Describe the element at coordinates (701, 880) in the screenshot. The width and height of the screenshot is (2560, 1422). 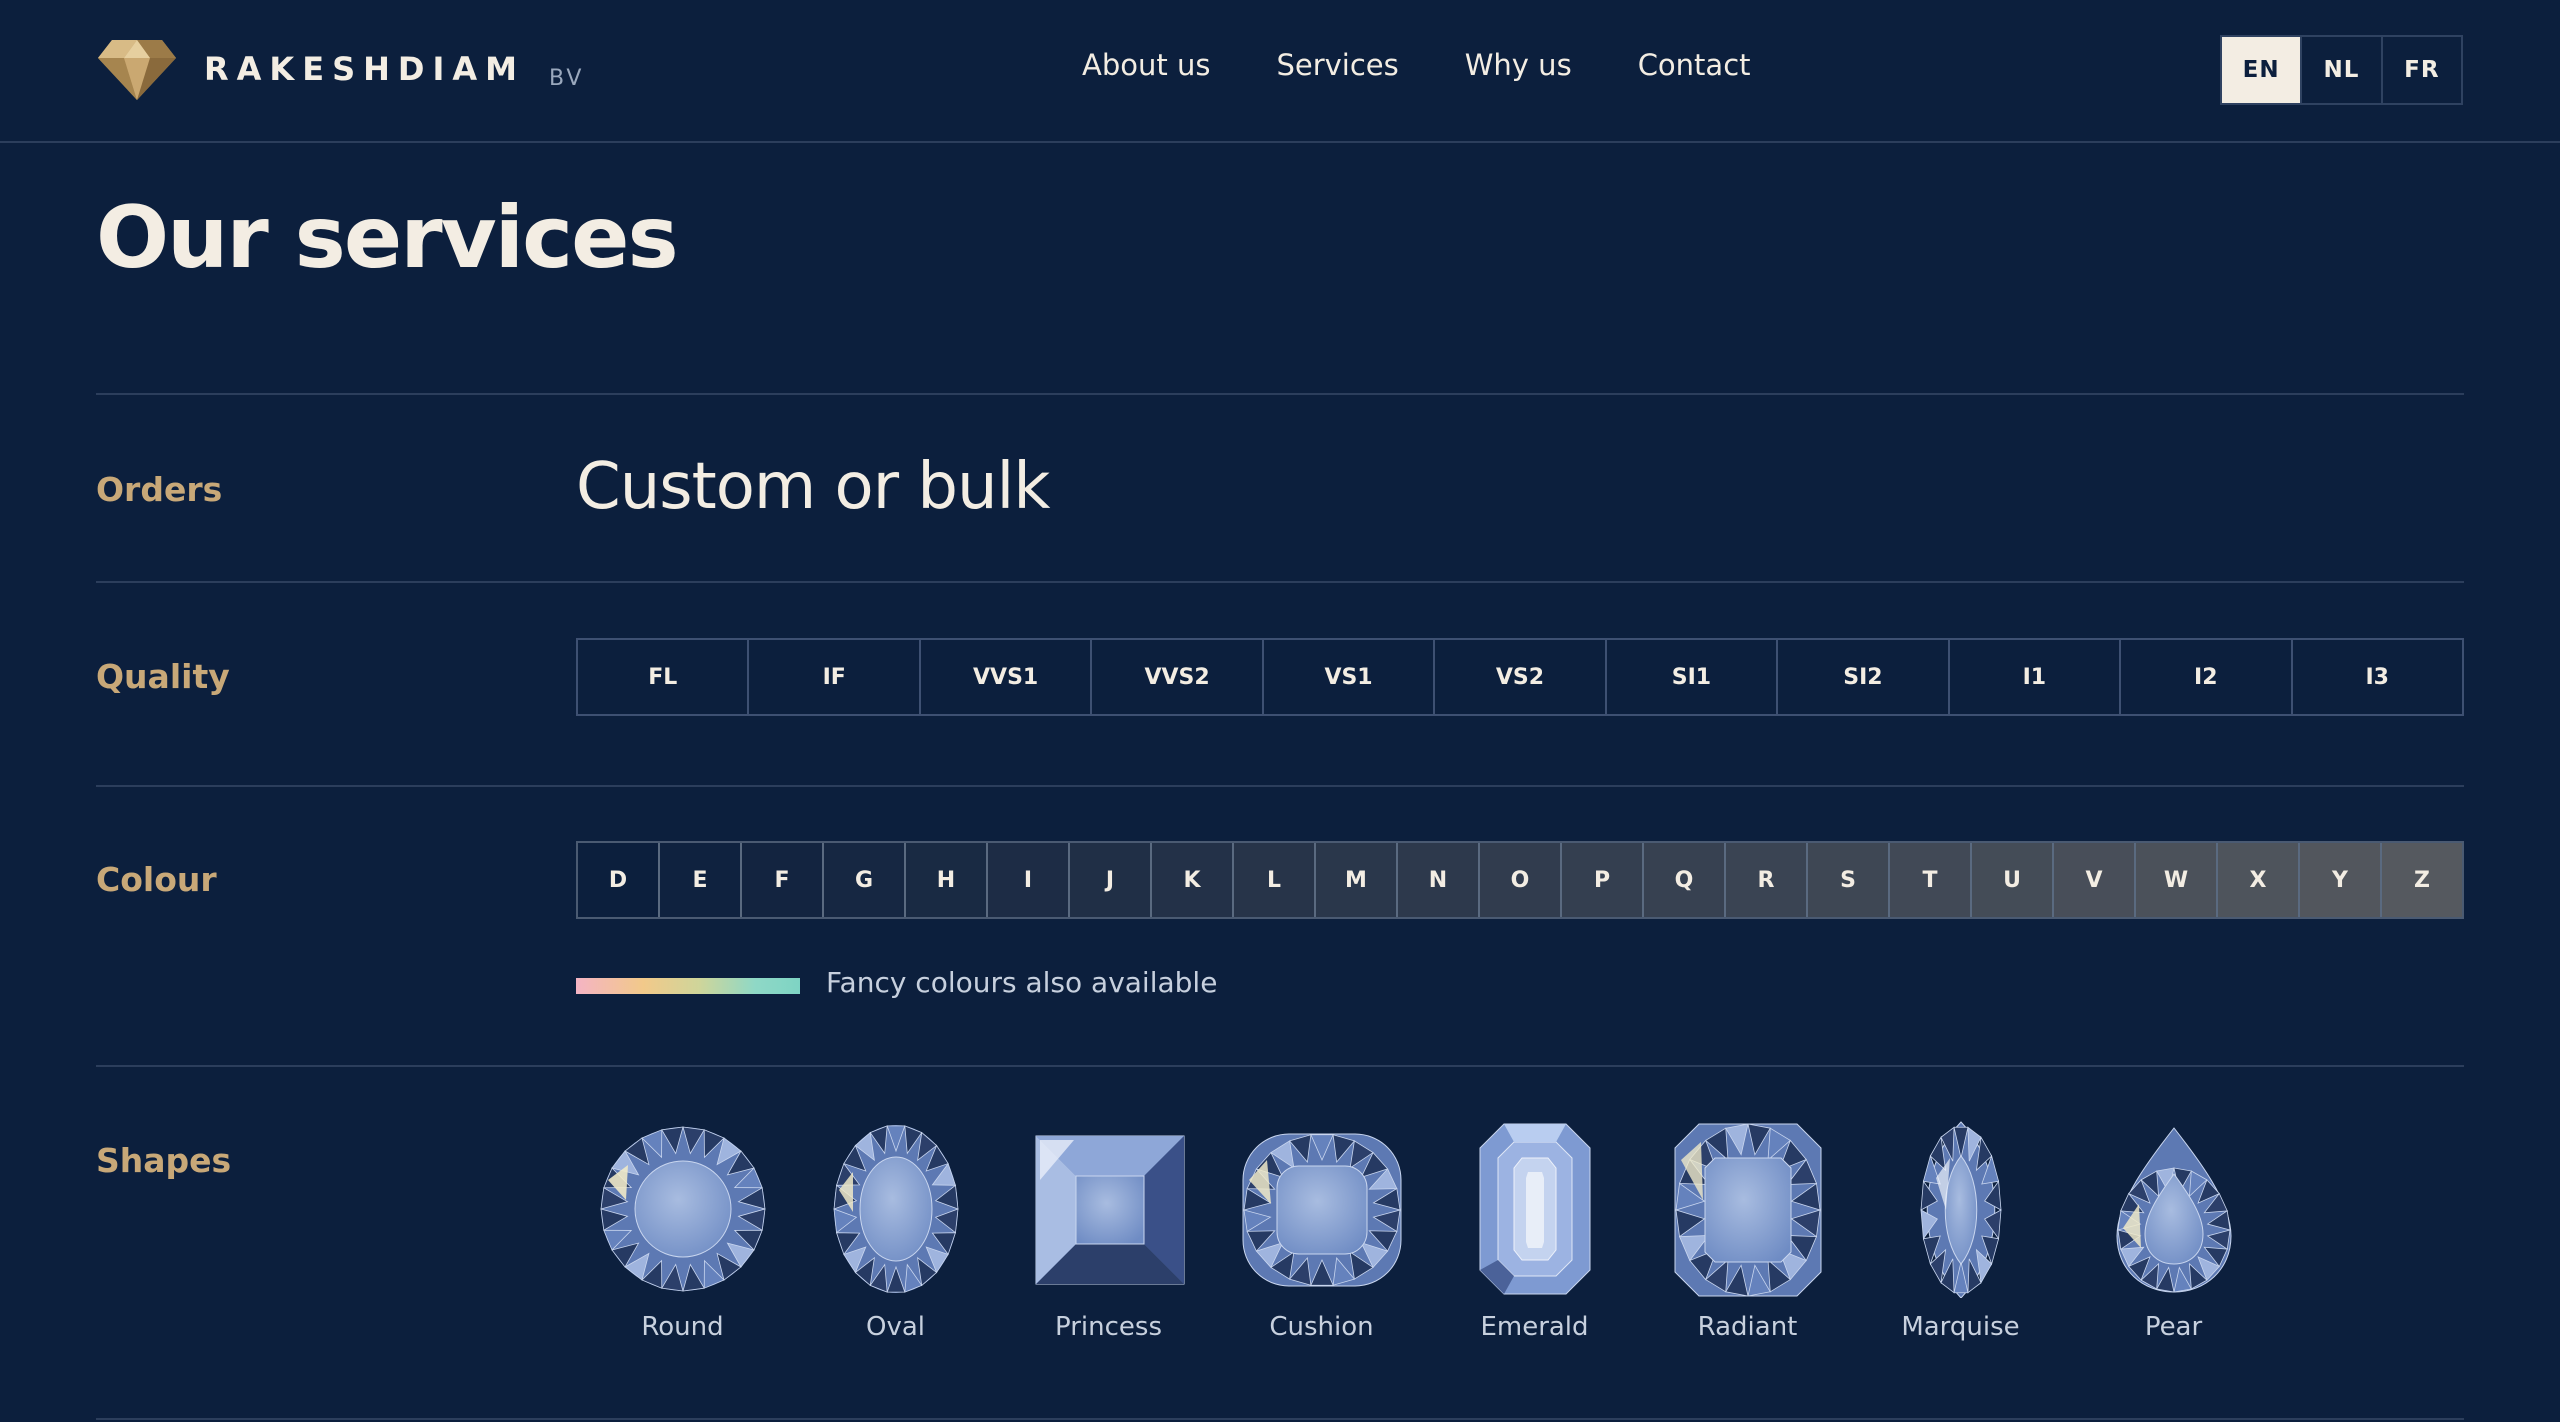
I see `colour-grade-e: E` at that location.